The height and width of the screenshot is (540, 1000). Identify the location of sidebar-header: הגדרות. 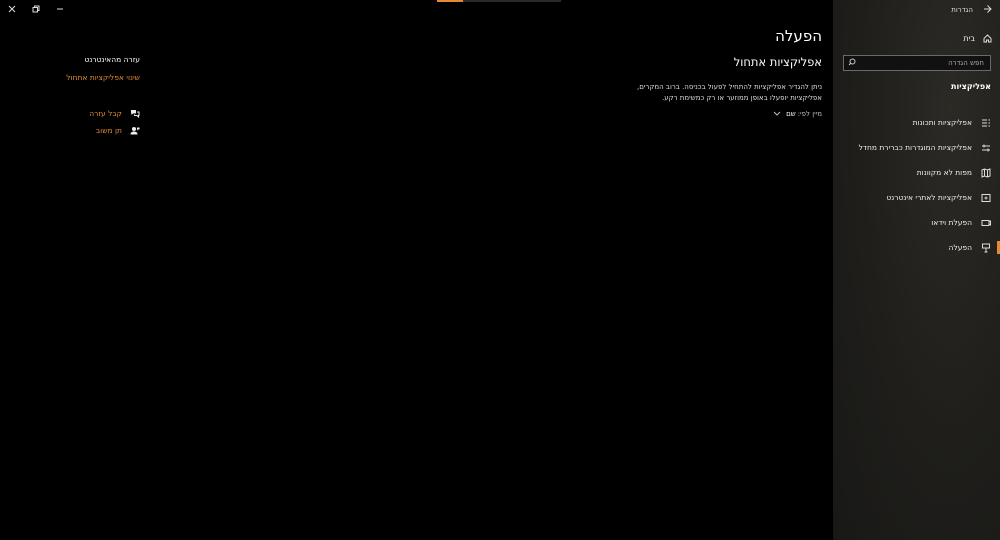
(916, 10).